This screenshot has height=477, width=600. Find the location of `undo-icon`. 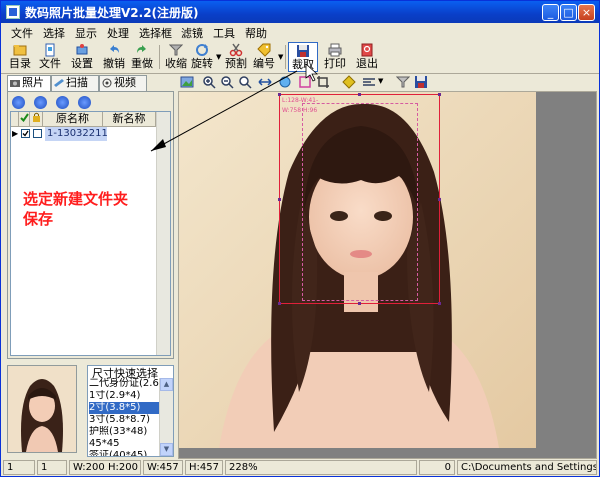

undo-icon is located at coordinates (114, 49).